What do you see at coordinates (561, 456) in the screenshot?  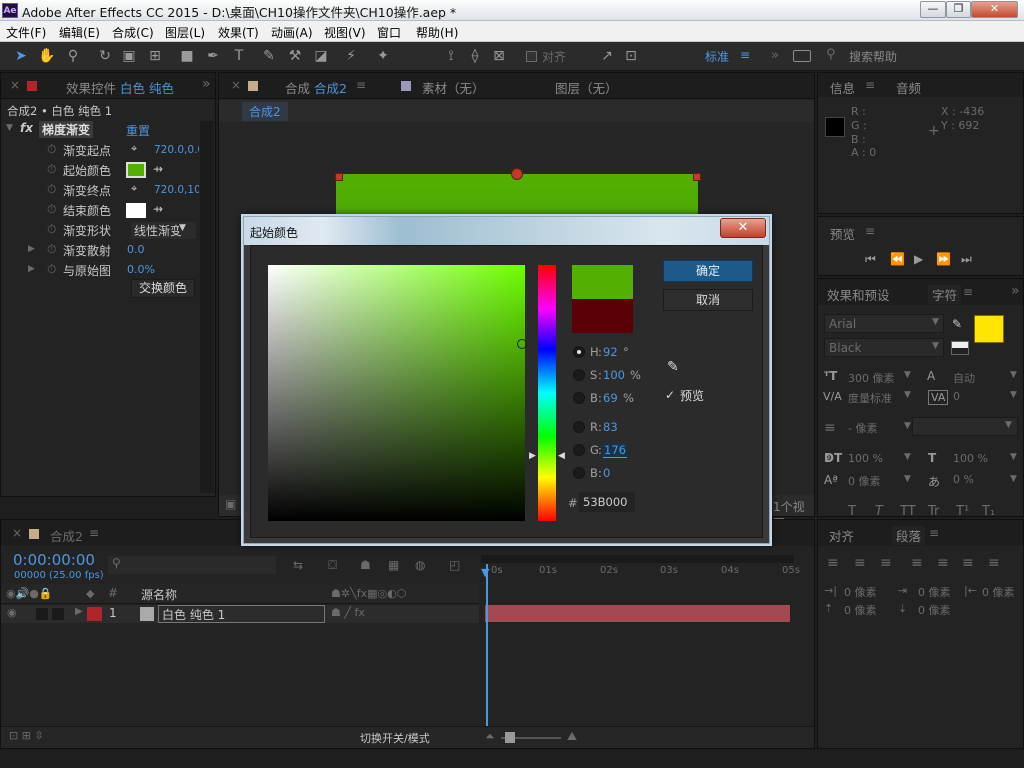 I see `hue-slider-right-arrow-icon: ◀` at bounding box center [561, 456].